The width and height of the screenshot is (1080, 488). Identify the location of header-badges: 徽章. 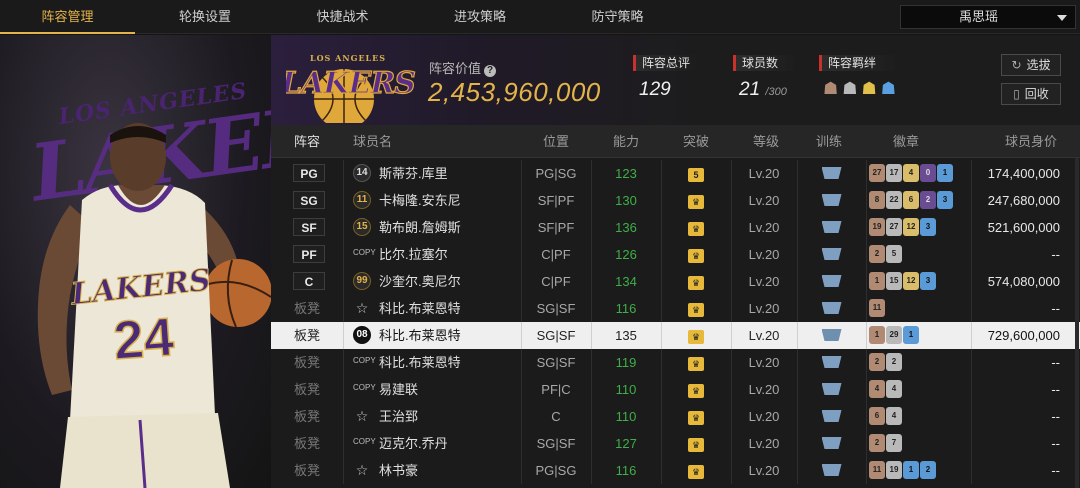
(906, 141).